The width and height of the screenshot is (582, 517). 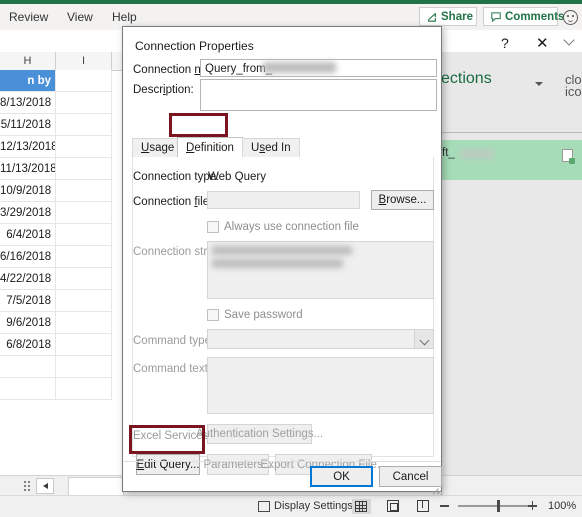 I want to click on table-row: 11/13/2018, so click(x=28, y=169).